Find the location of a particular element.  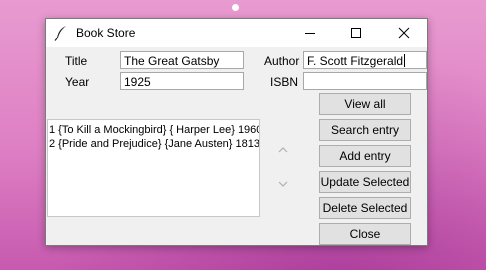

close-icon is located at coordinates (404, 33).